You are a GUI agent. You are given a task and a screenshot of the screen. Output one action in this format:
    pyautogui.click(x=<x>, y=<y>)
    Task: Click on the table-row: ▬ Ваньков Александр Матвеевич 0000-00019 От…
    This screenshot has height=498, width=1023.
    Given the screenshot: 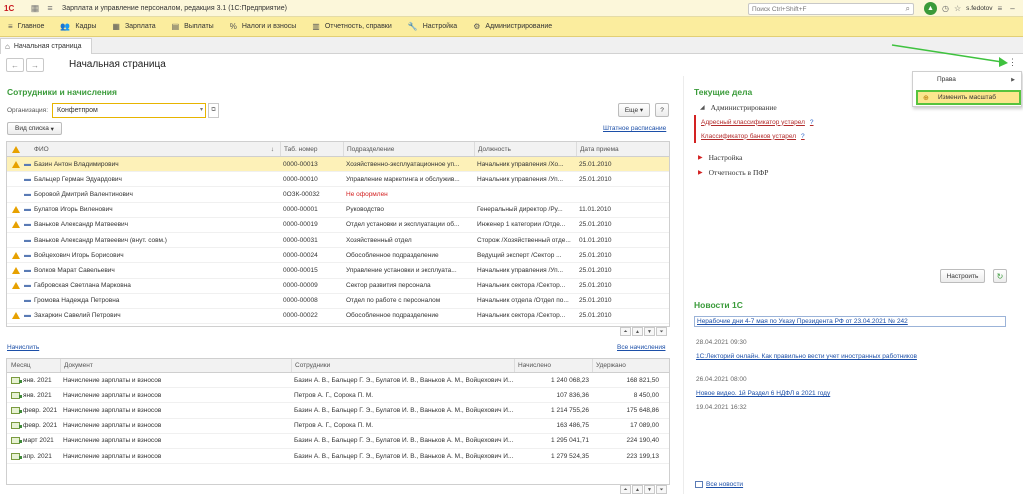 What is the action you would take?
    pyautogui.click(x=338, y=225)
    